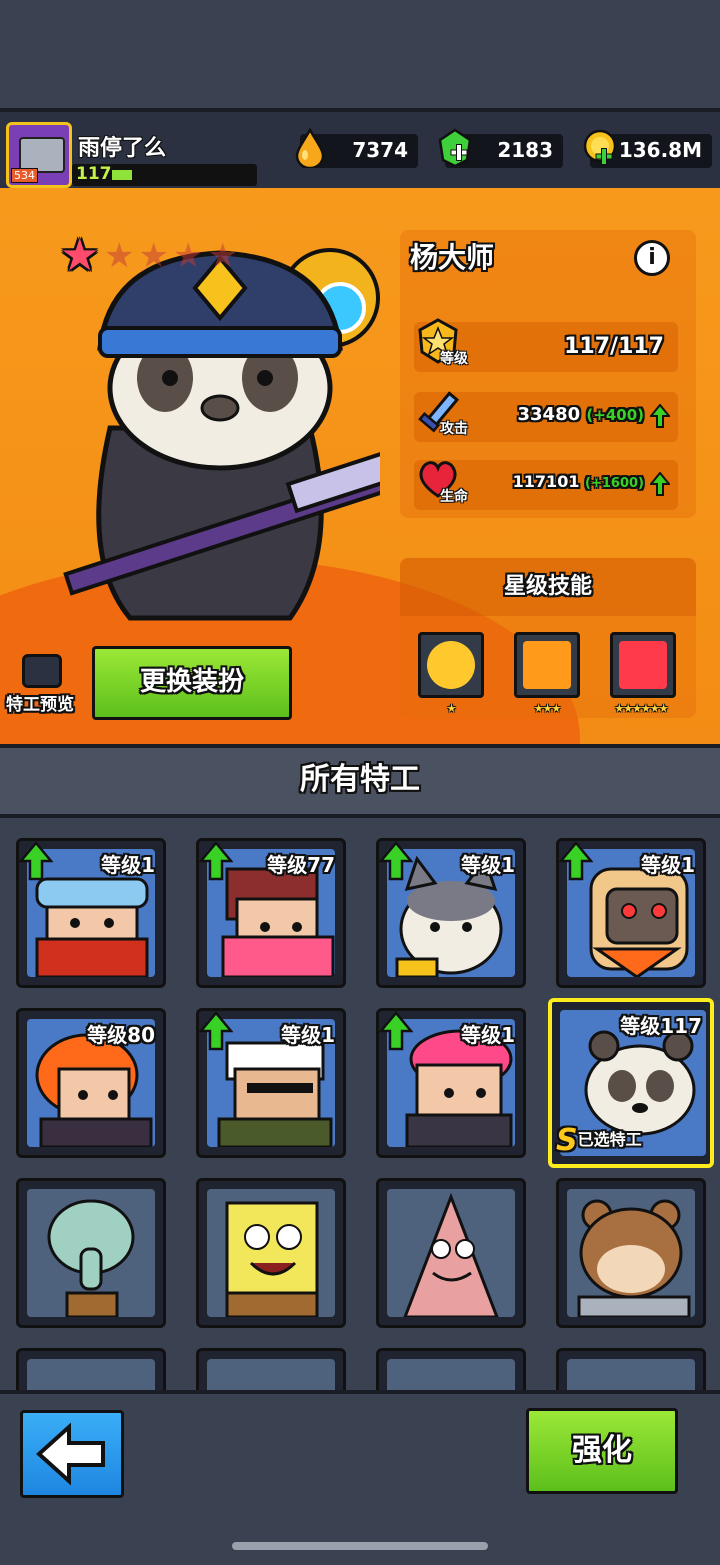 The image size is (720, 1565). What do you see at coordinates (652, 258) in the screenshot?
I see `info-icon: i` at bounding box center [652, 258].